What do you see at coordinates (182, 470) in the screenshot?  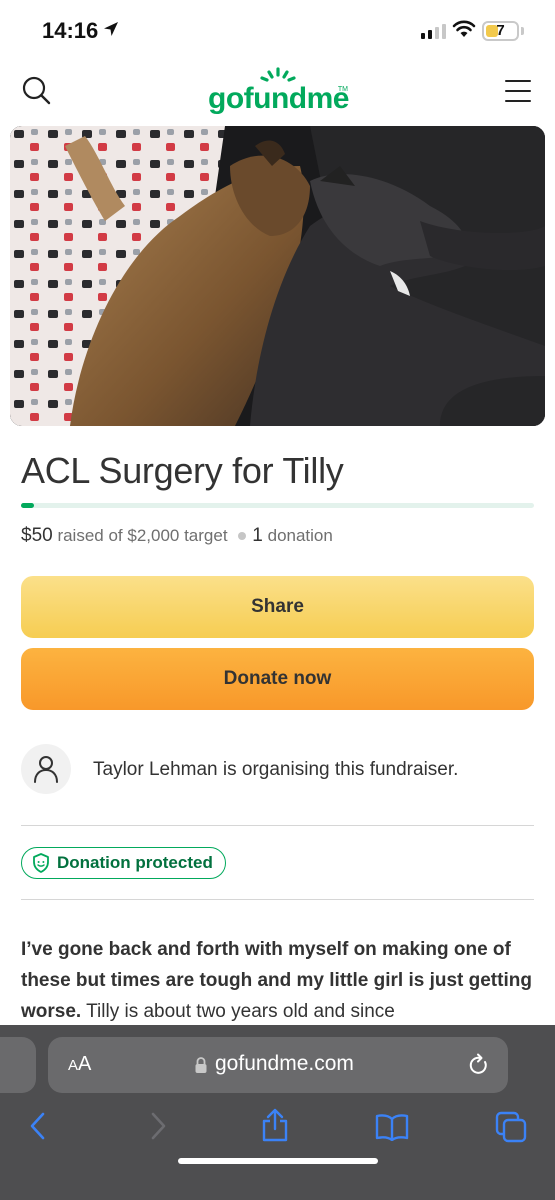 I see `campaign-title: ACL Surgery for Tilly` at bounding box center [182, 470].